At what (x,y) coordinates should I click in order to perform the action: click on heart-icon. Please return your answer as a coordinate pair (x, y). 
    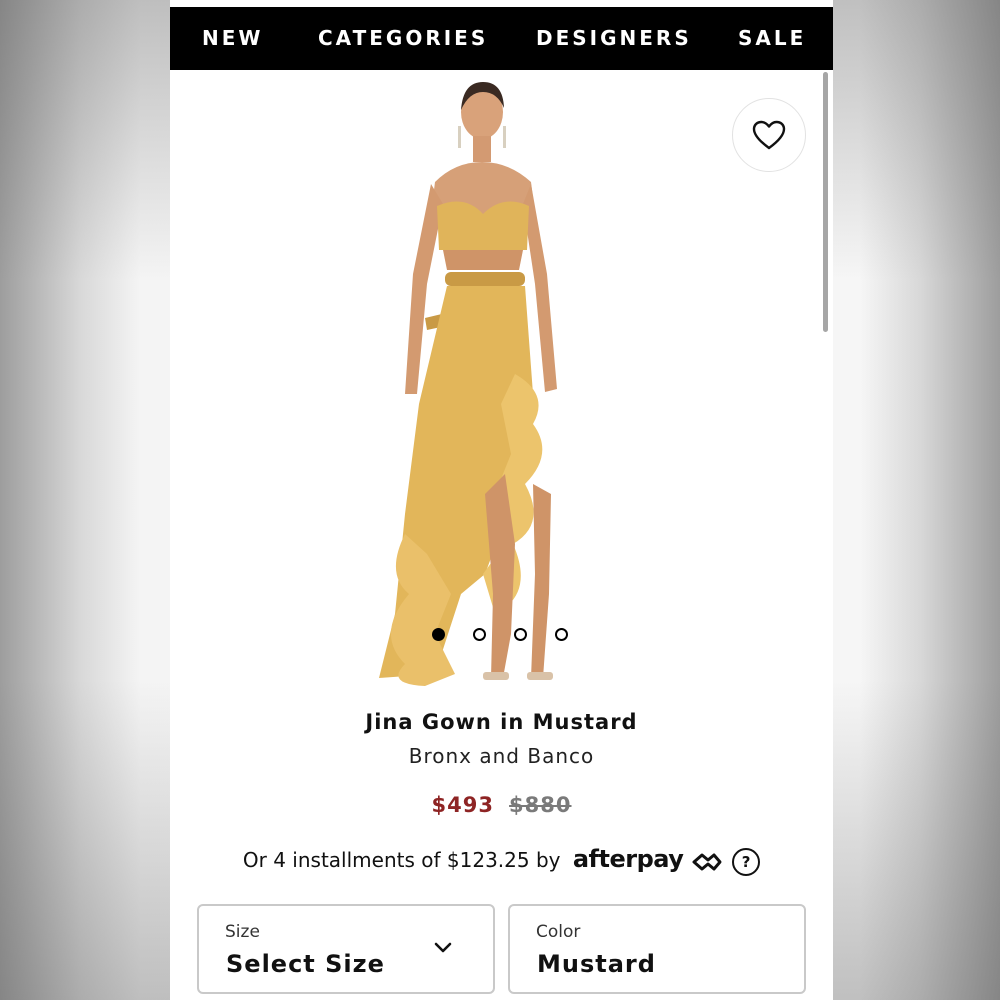
    Looking at the image, I should click on (769, 135).